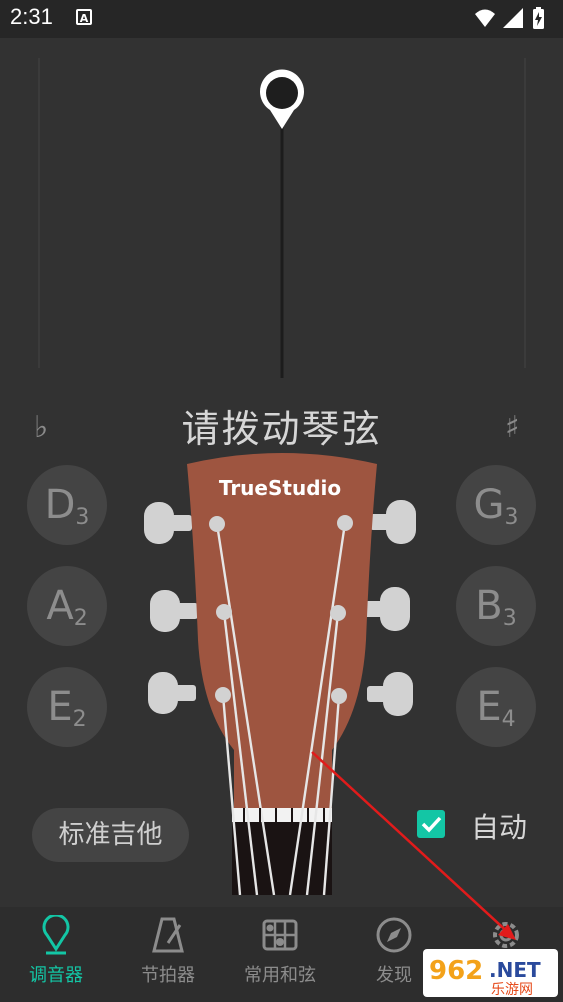 Image resolution: width=563 pixels, height=1002 pixels. What do you see at coordinates (512, 989) in the screenshot?
I see `watermark-sub: 乐游网` at bounding box center [512, 989].